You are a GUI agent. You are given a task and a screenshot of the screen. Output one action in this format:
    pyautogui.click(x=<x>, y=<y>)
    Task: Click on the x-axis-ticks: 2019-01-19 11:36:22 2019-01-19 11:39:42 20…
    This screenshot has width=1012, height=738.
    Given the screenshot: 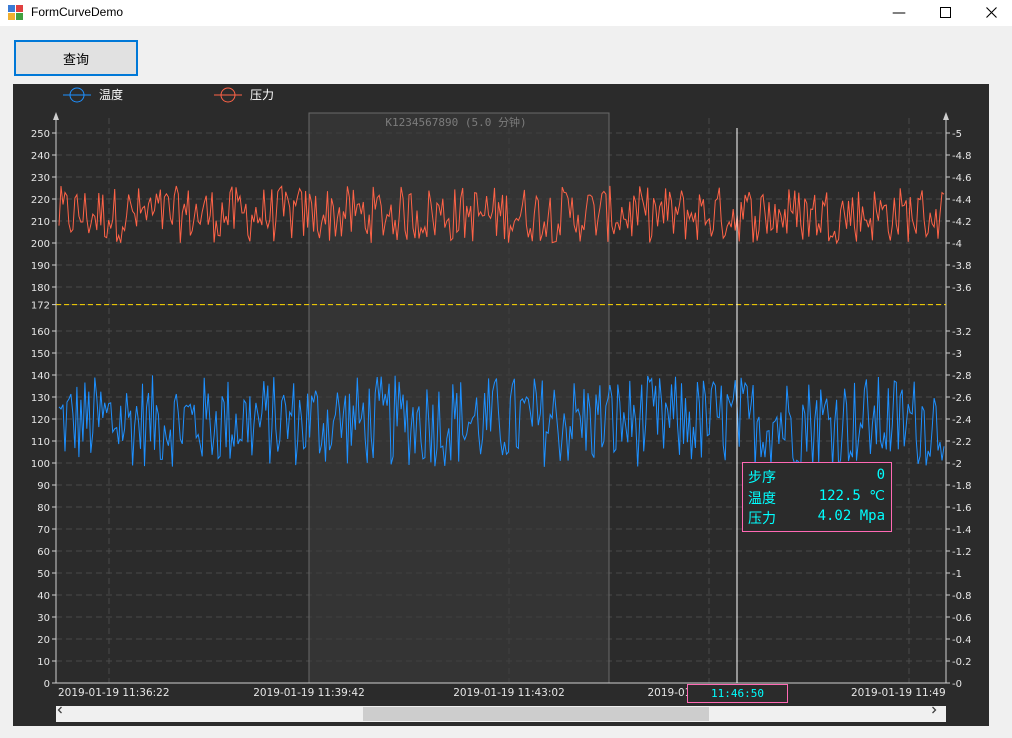 What is the action you would take?
    pyautogui.click(x=502, y=693)
    